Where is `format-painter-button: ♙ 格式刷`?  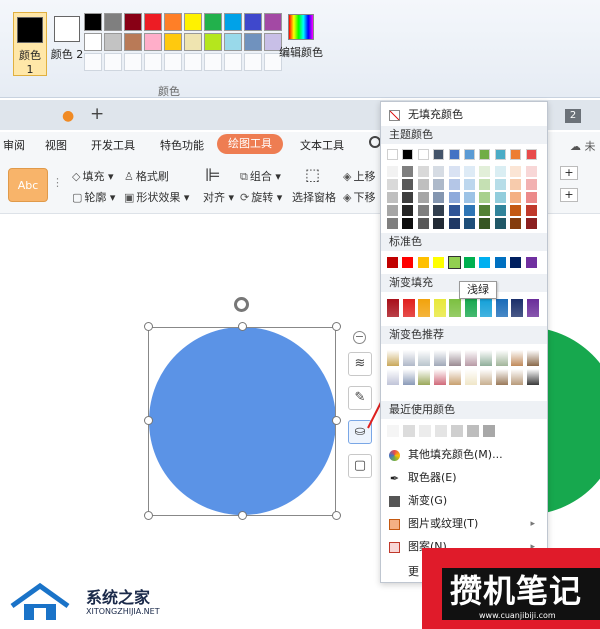
format-painter-button: ♙ 格式刷 is located at coordinates (146, 176).